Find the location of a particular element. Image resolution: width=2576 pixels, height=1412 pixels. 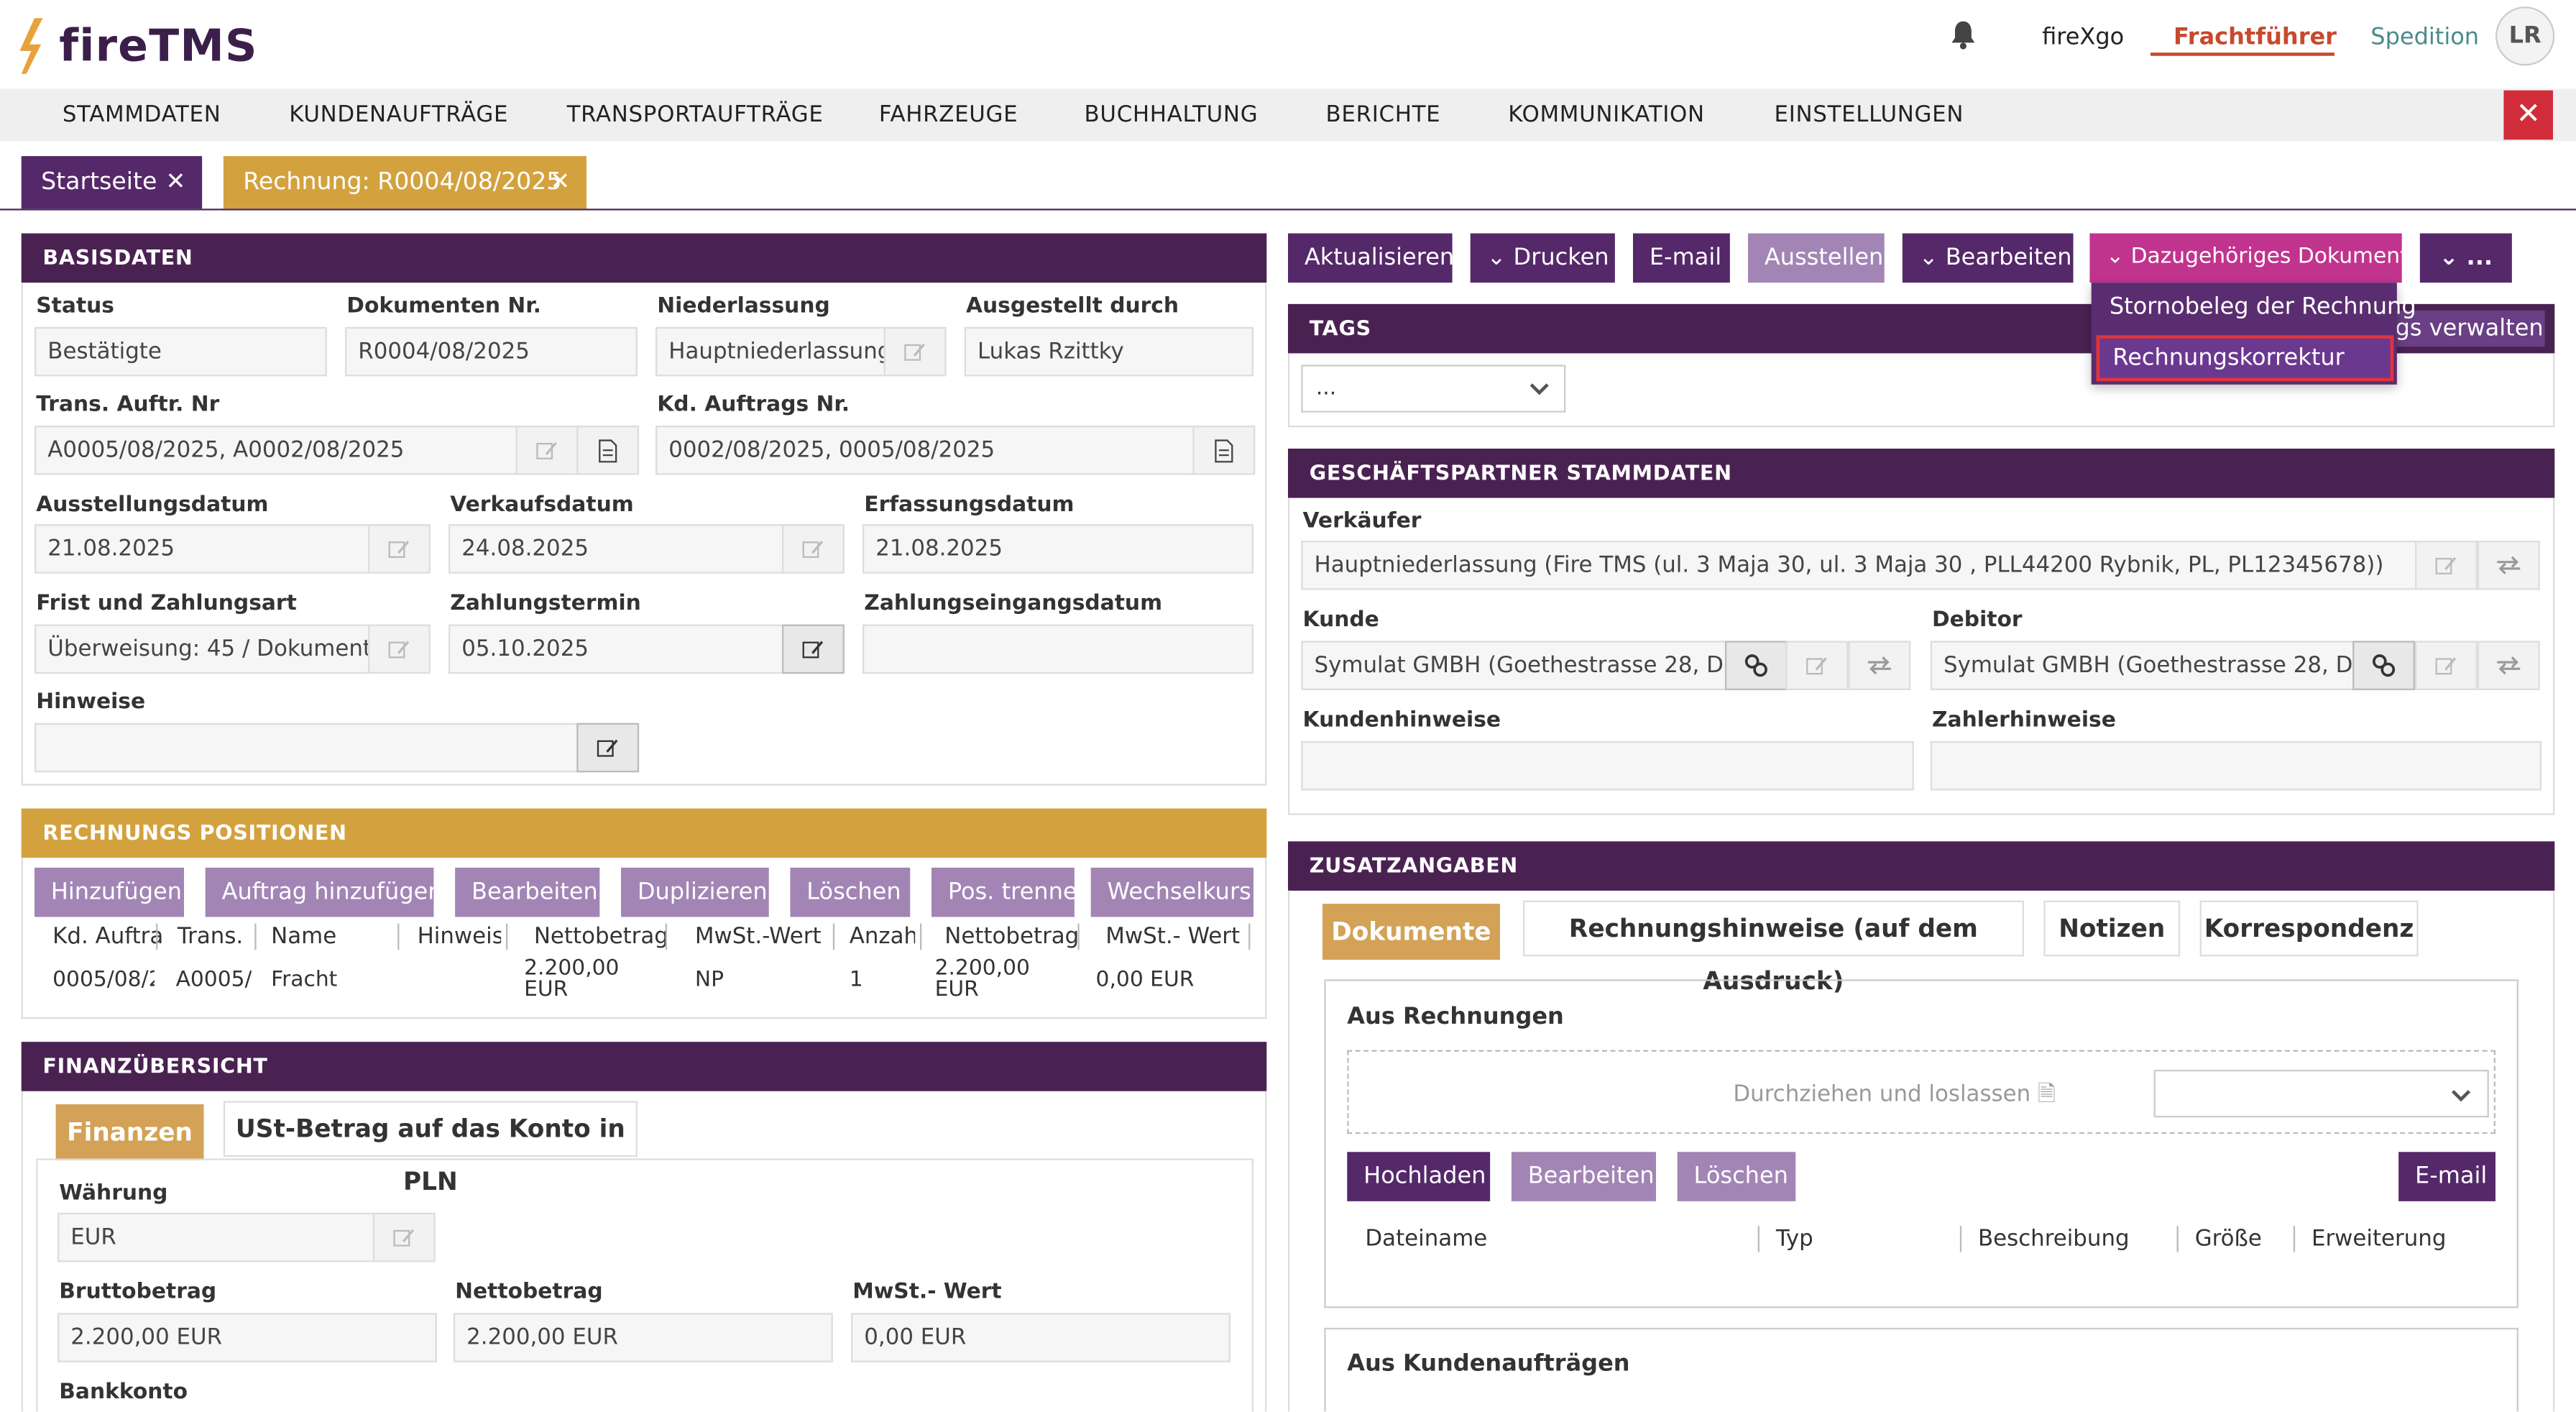

debtor-swap-icon is located at coordinates (2508, 665).